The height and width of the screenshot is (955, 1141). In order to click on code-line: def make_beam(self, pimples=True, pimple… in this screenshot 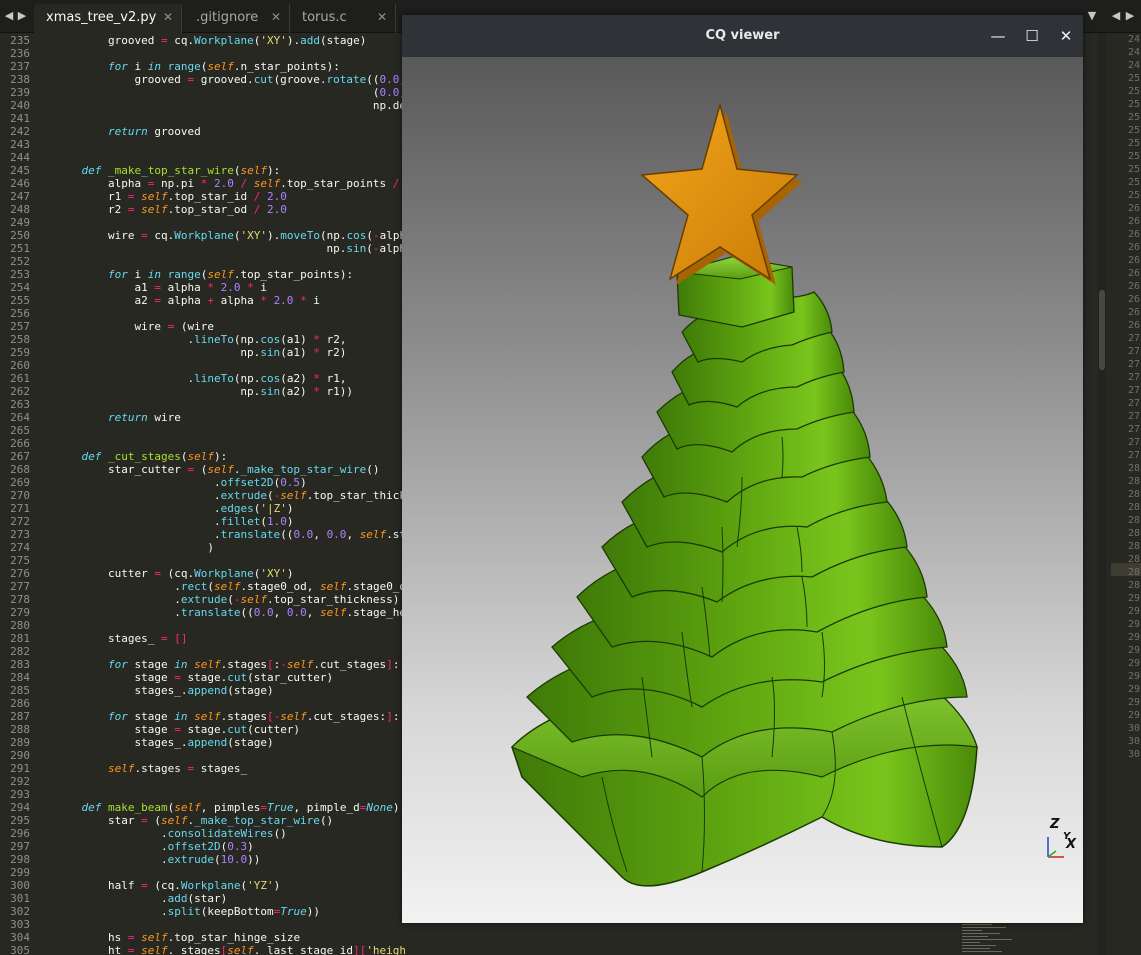, I will do `click(230, 807)`.